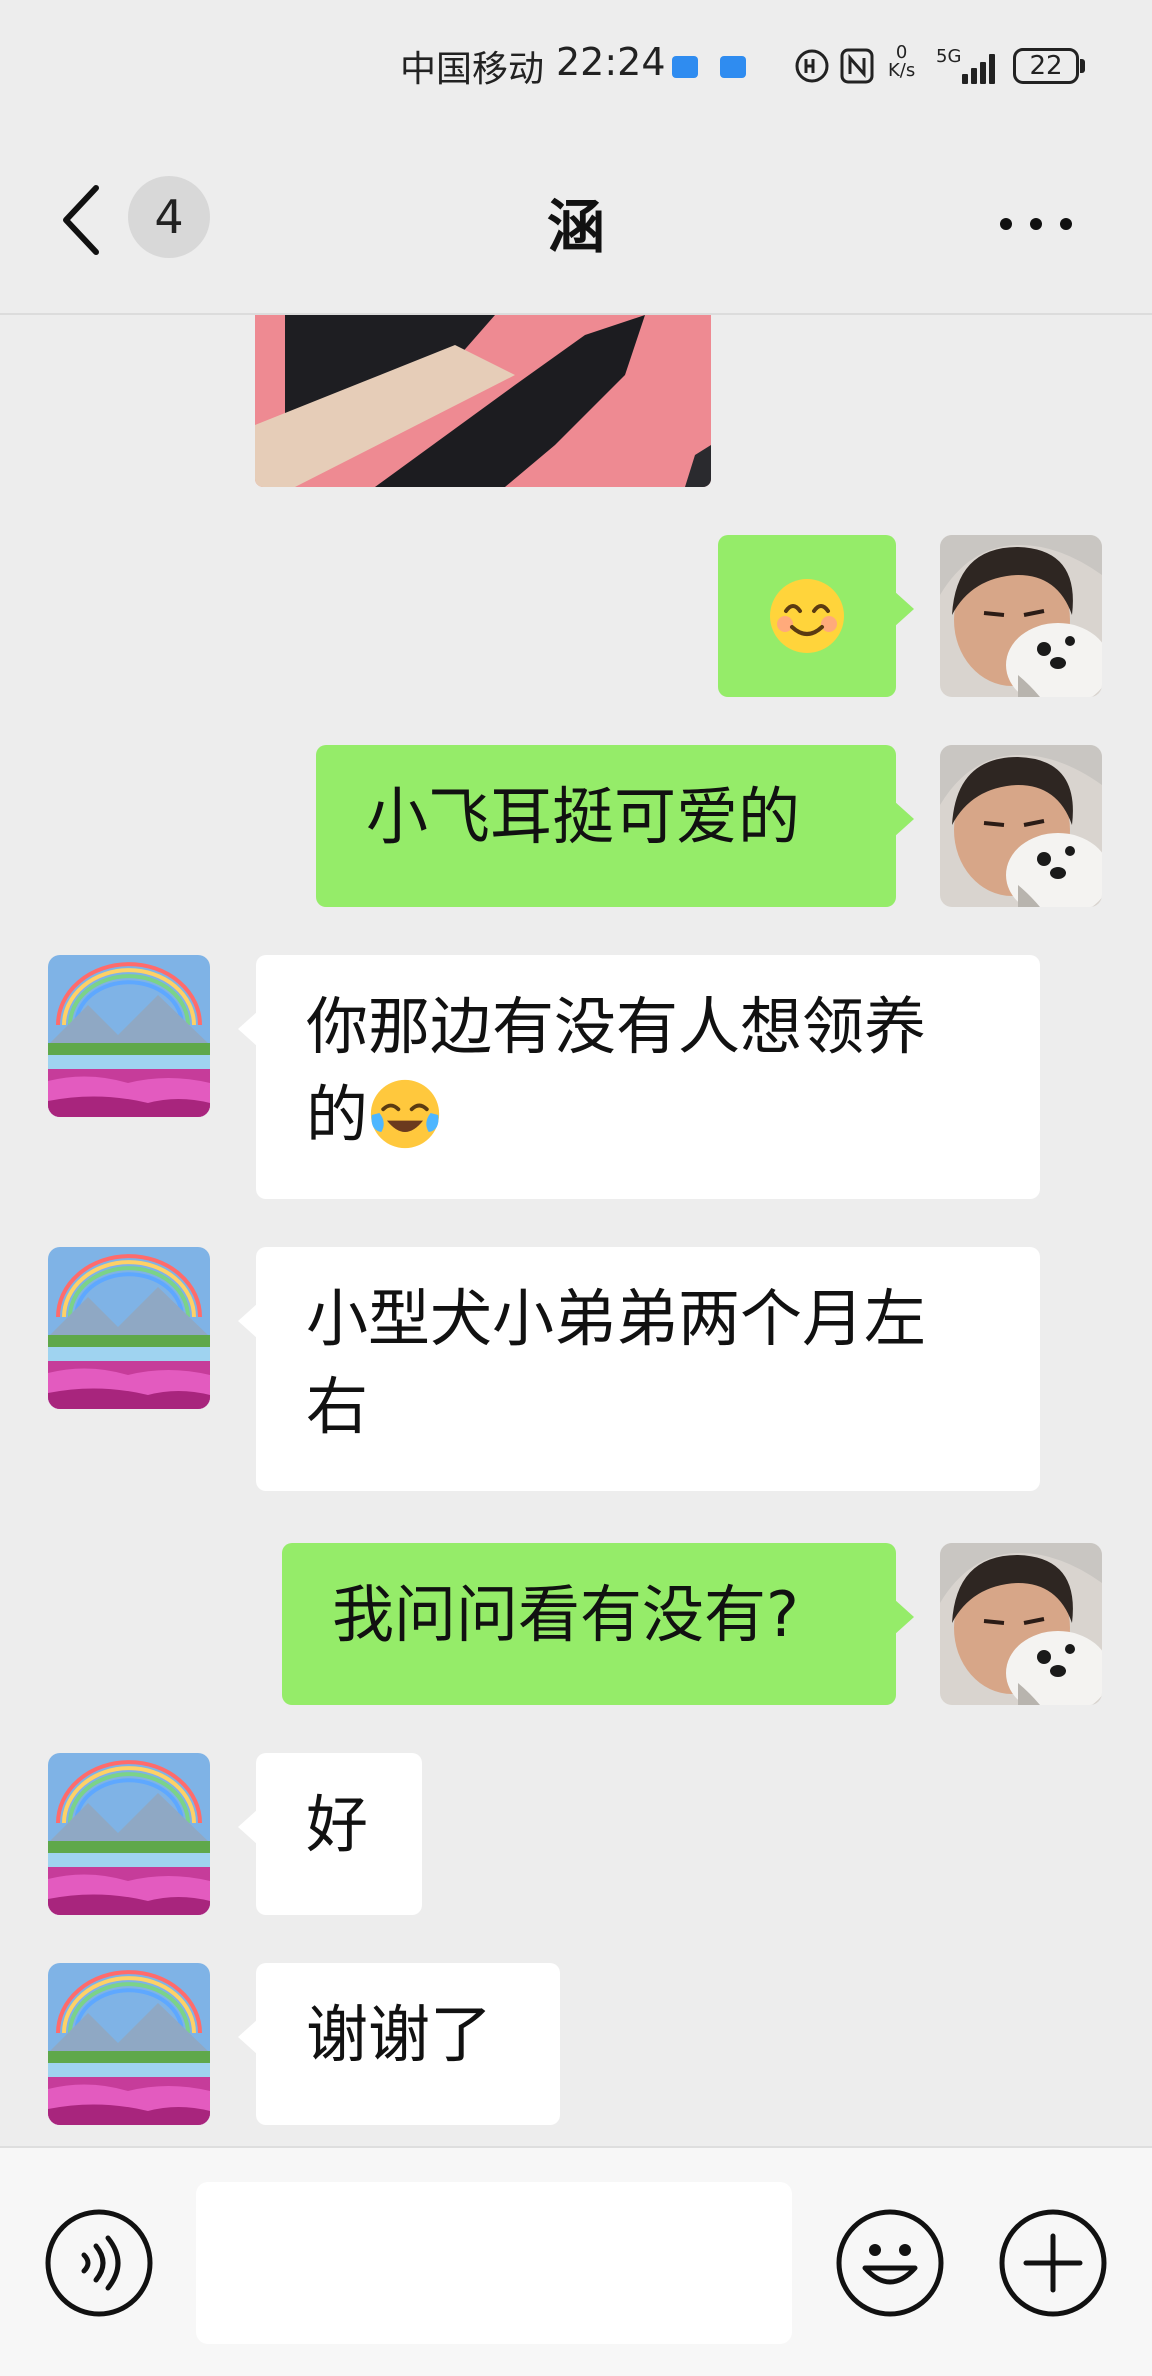 The height and width of the screenshot is (2376, 1152). What do you see at coordinates (472, 69) in the screenshot?
I see `carrier-label: 中国移动` at bounding box center [472, 69].